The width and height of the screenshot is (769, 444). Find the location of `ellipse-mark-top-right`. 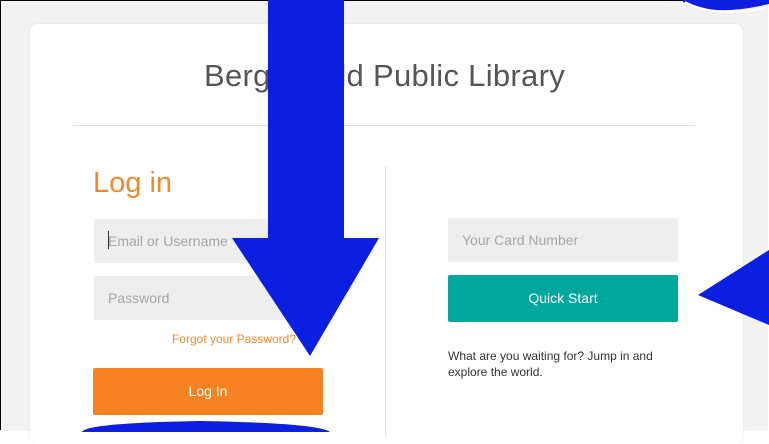

ellipse-mark-top-right is located at coordinates (726, 5).